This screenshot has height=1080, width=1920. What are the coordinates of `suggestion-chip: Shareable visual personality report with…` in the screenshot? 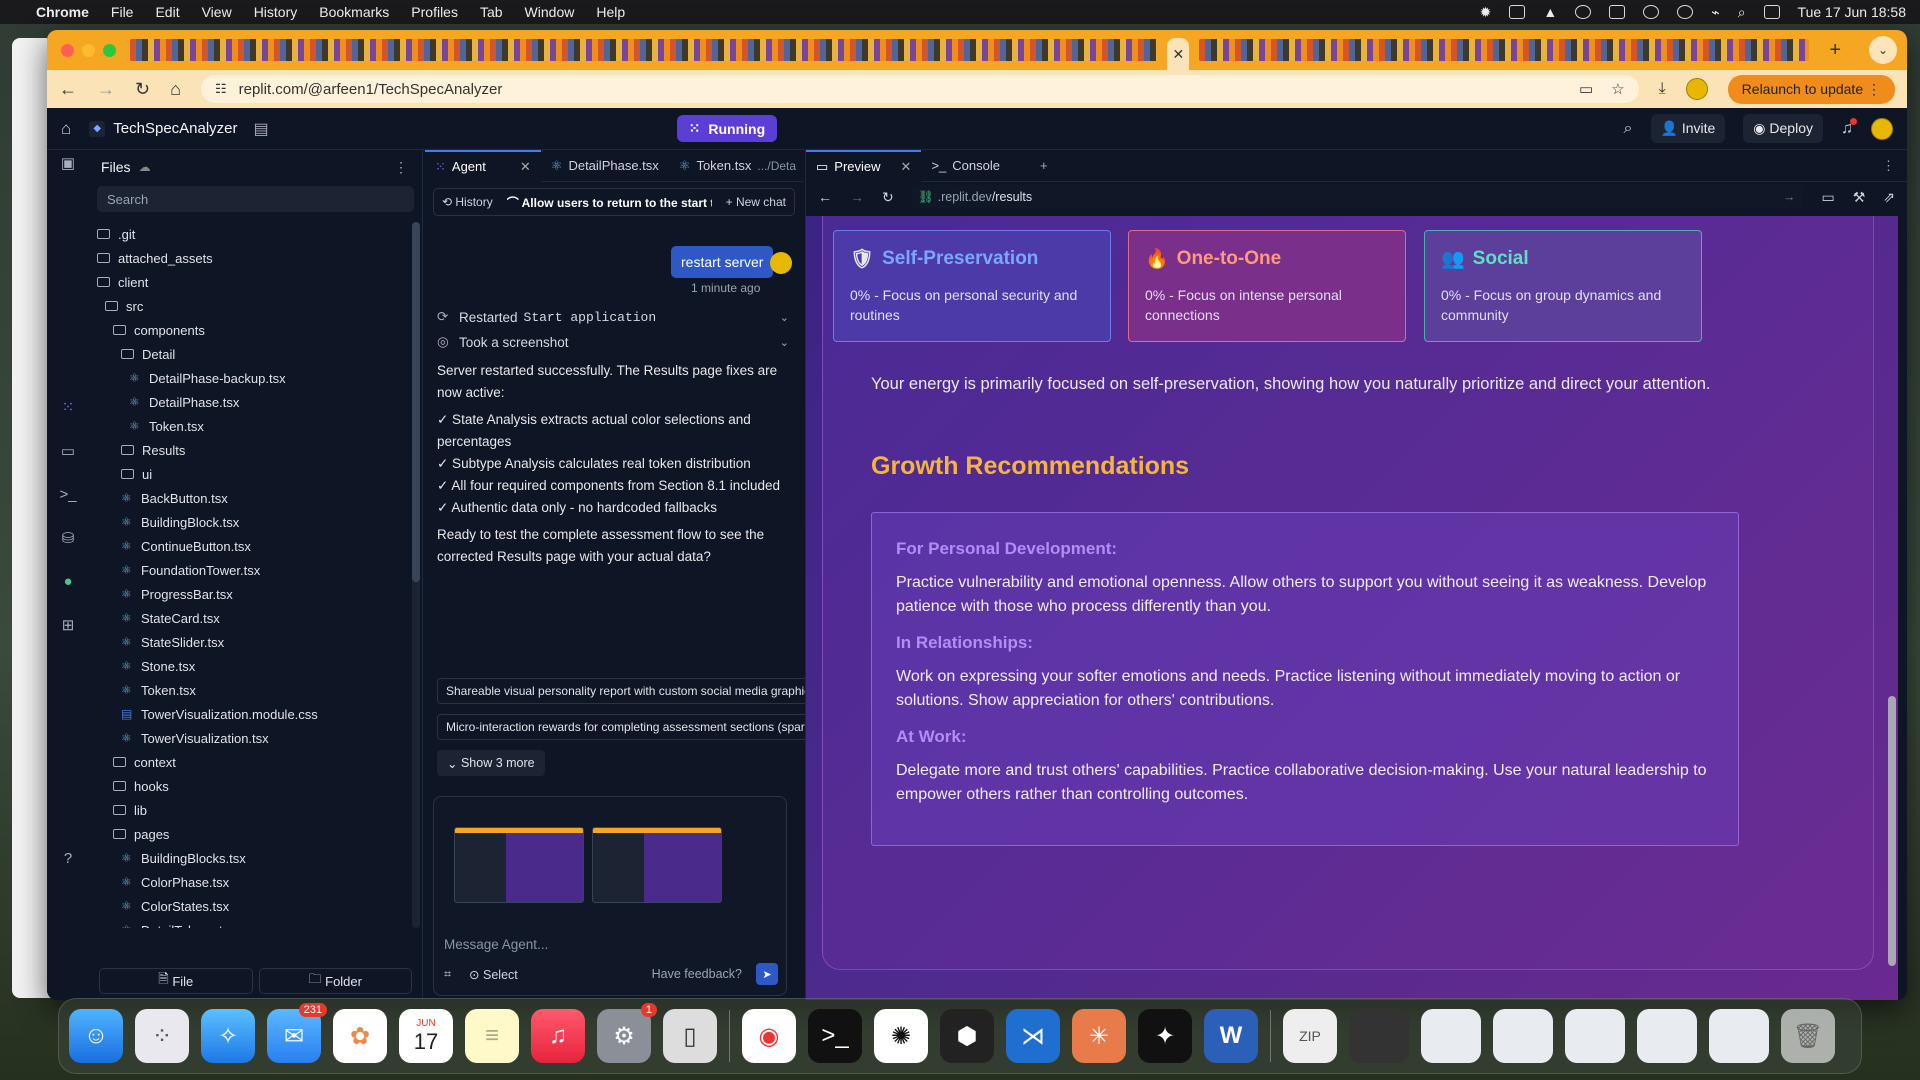 It's located at (634, 691).